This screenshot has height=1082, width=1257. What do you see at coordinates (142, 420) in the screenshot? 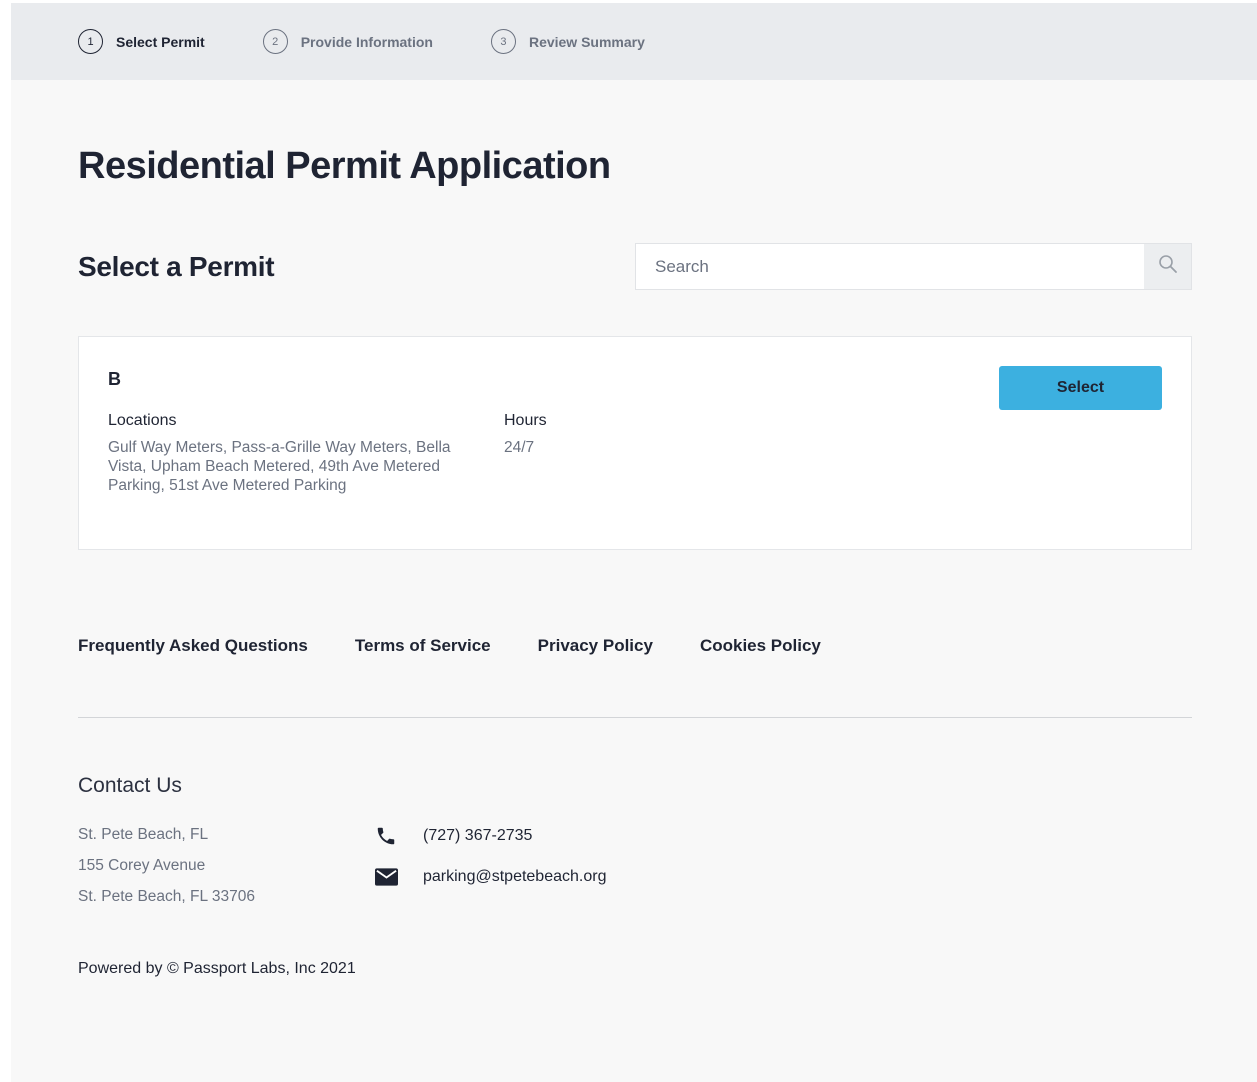
I see `locations-label: Locations` at bounding box center [142, 420].